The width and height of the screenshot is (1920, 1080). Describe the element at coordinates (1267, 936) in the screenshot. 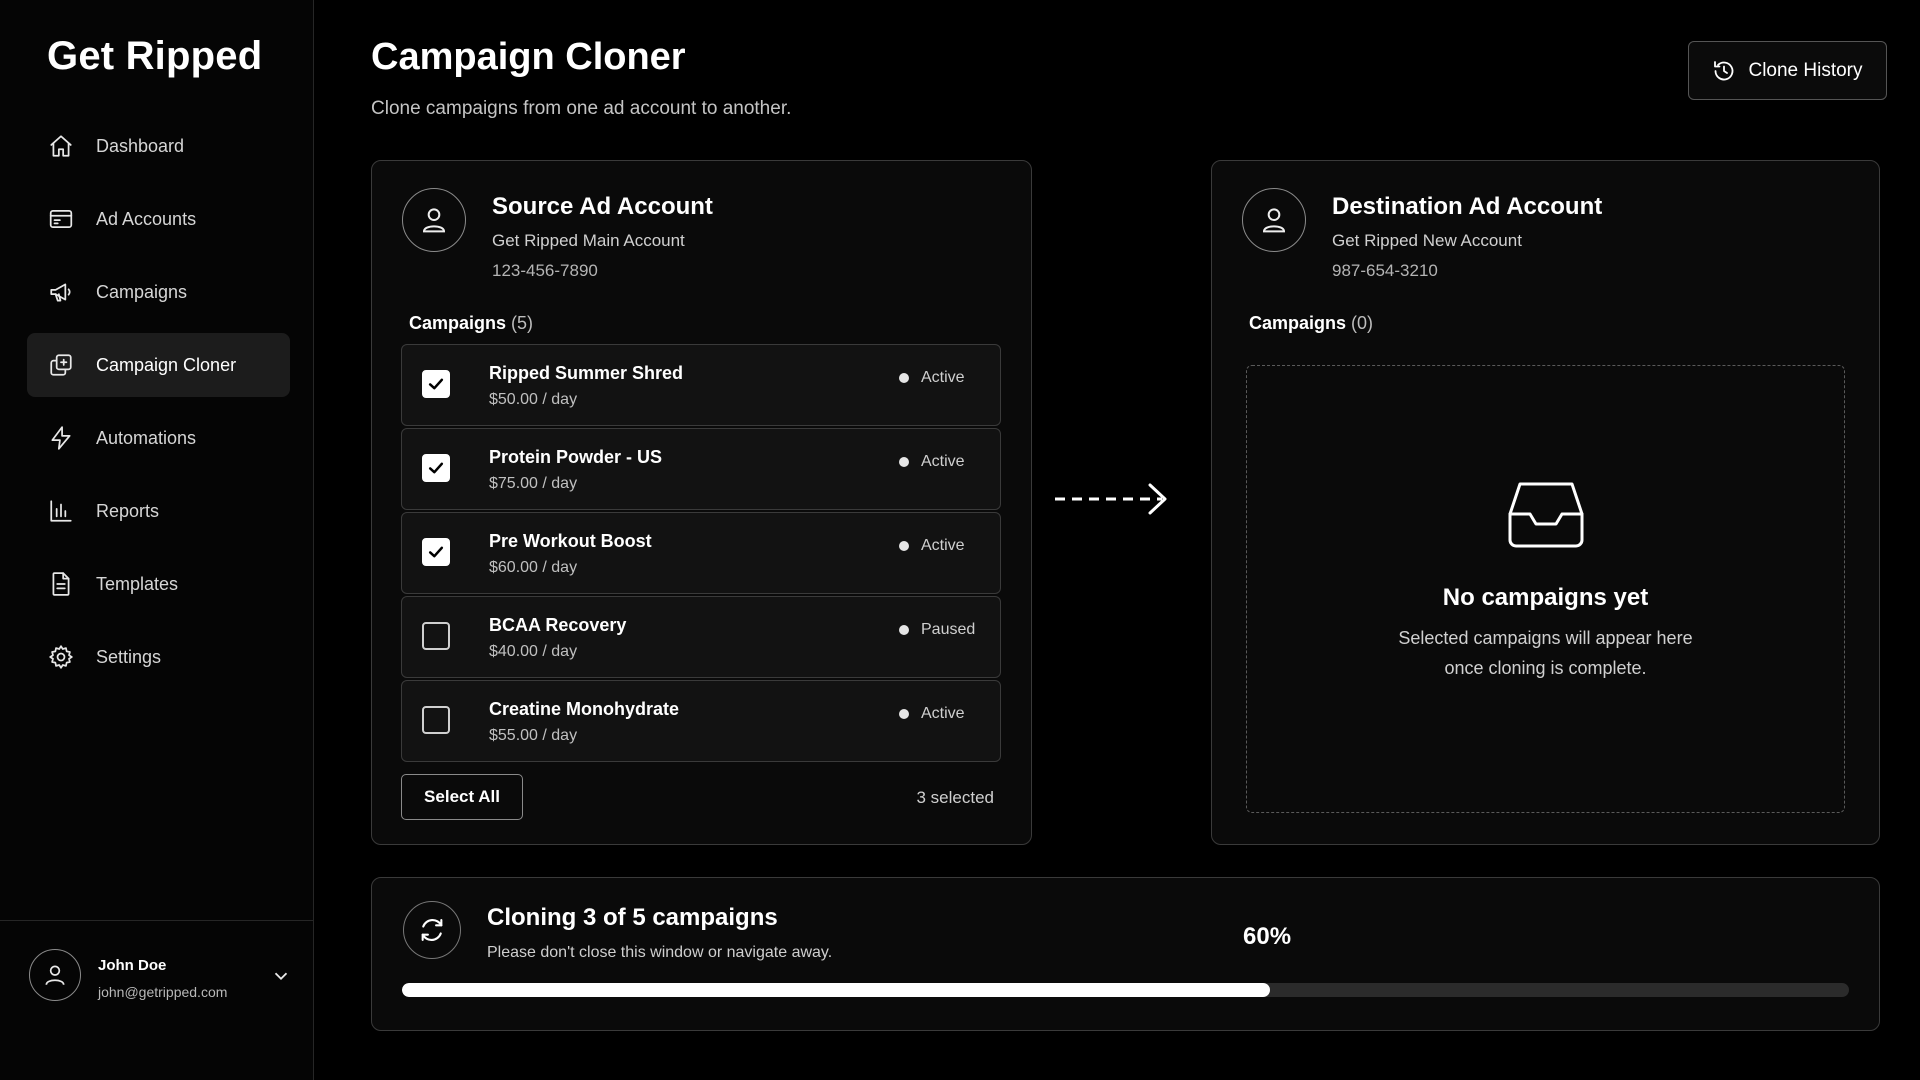

I see `progress-percent: 60%` at that location.